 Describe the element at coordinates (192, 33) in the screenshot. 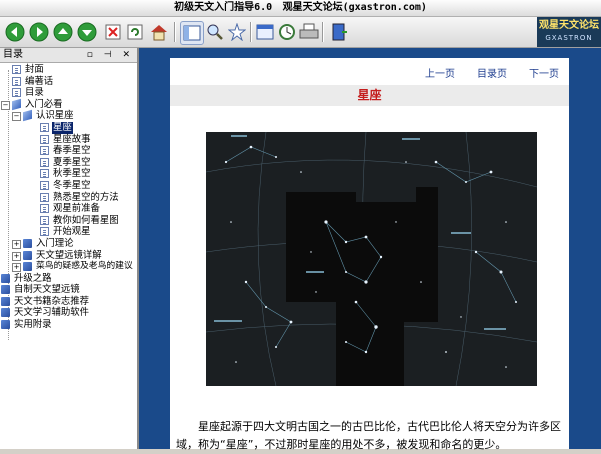

I see `toggle-panel-icon` at that location.